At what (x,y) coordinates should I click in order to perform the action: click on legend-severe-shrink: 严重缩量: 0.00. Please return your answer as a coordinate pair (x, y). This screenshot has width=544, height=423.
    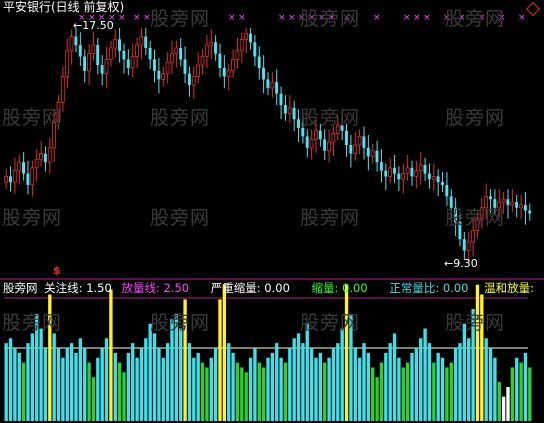
    Looking at the image, I should click on (250, 288).